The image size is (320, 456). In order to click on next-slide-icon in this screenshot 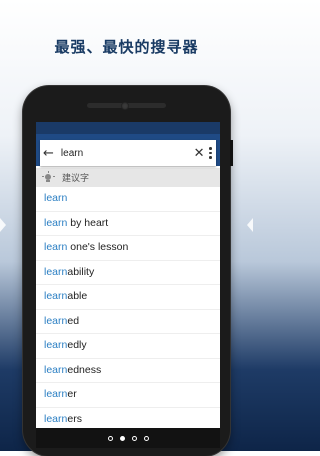, I will do `click(250, 225)`.